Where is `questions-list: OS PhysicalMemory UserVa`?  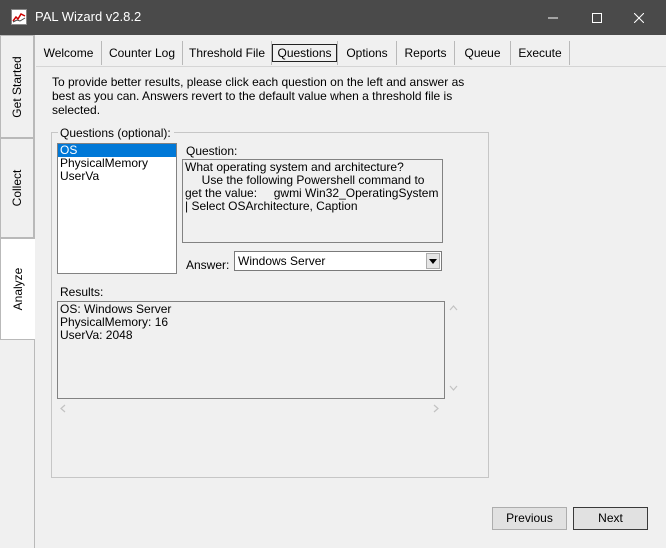
questions-list: OS PhysicalMemory UserVa is located at coordinates (117, 208).